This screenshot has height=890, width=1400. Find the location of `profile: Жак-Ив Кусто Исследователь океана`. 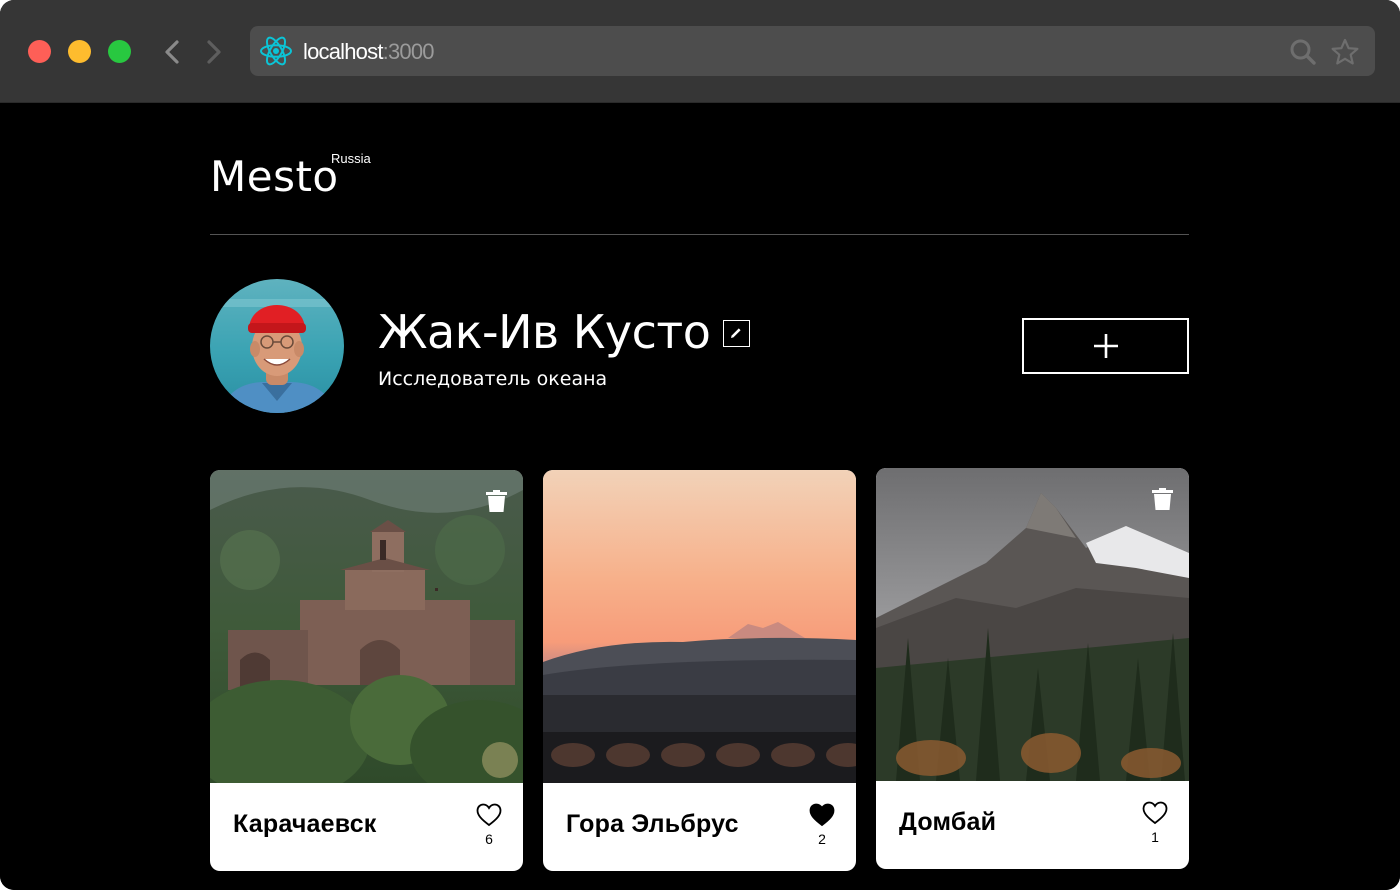

profile: Жак-Ив Кусто Исследователь океана is located at coordinates (699, 346).